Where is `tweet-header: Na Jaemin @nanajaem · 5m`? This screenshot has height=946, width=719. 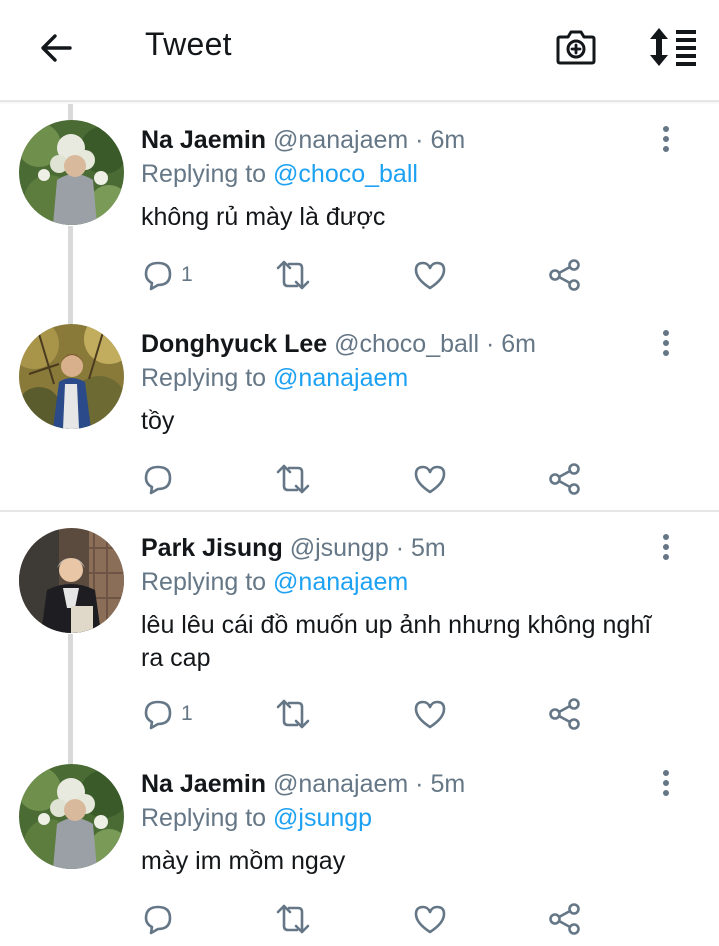 tweet-header: Na Jaemin @nanajaem · 5m is located at coordinates (303, 784).